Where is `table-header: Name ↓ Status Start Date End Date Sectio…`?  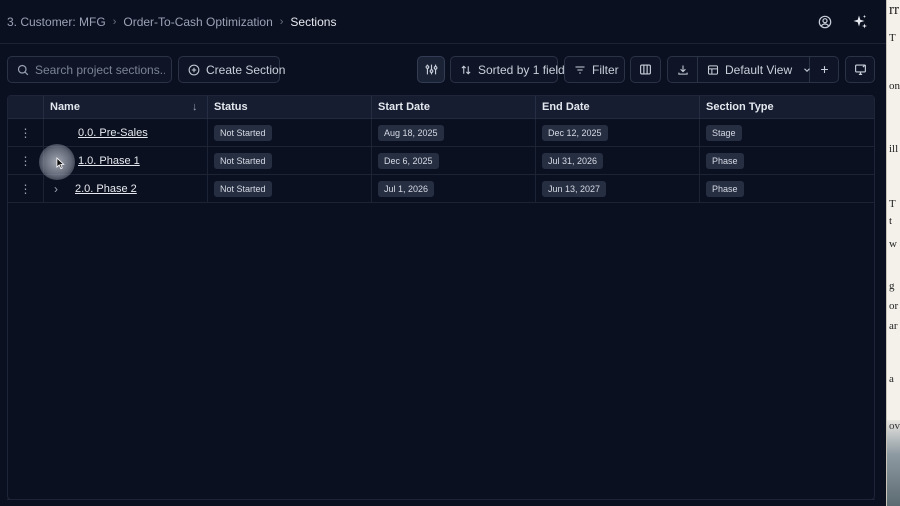 table-header: Name ↓ Status Start Date End Date Sectio… is located at coordinates (441, 107).